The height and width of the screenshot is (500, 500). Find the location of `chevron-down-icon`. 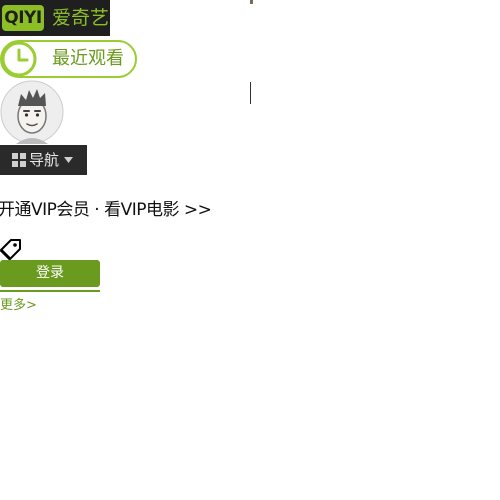

chevron-down-icon is located at coordinates (69, 160).